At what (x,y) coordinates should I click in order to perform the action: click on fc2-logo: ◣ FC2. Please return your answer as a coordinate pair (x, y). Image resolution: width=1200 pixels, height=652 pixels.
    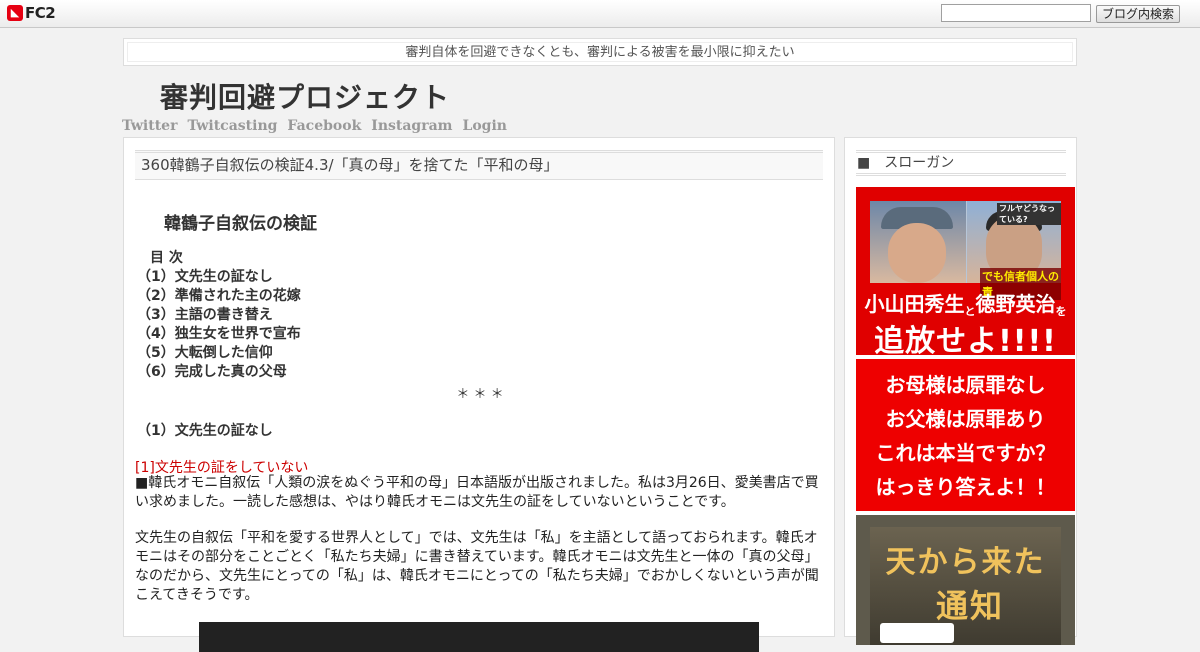
    Looking at the image, I should click on (31, 13).